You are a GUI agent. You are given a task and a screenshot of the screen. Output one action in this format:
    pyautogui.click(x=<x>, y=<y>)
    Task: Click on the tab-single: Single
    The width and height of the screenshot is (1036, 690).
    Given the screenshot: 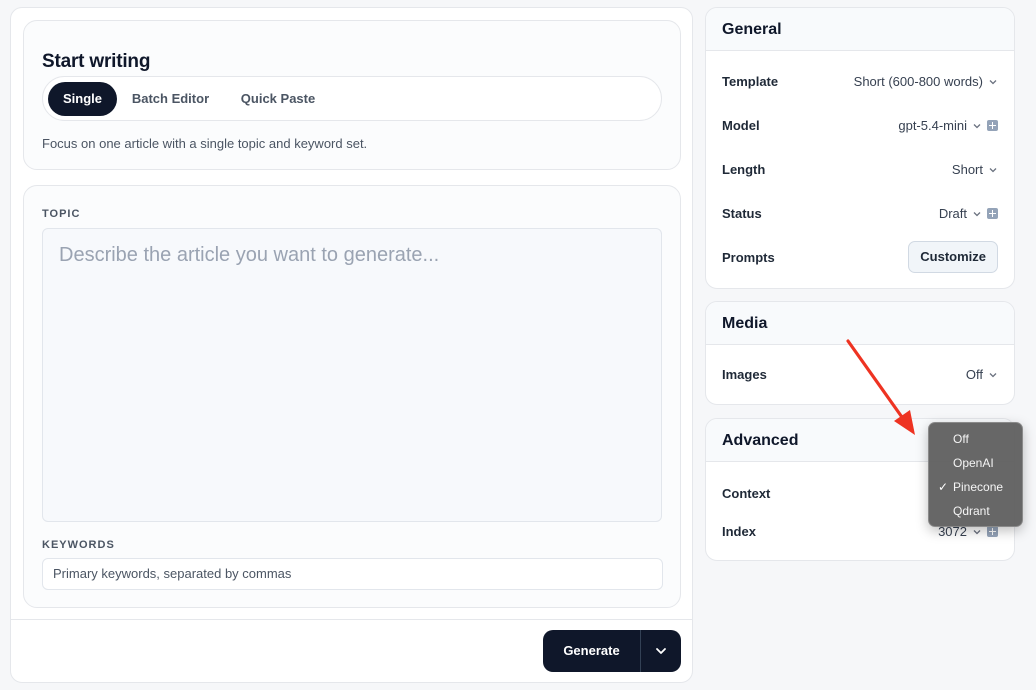 What is the action you would take?
    pyautogui.click(x=82, y=99)
    